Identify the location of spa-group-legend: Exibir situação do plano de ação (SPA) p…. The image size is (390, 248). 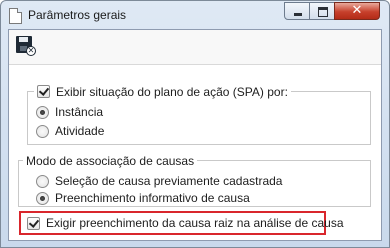
(162, 91).